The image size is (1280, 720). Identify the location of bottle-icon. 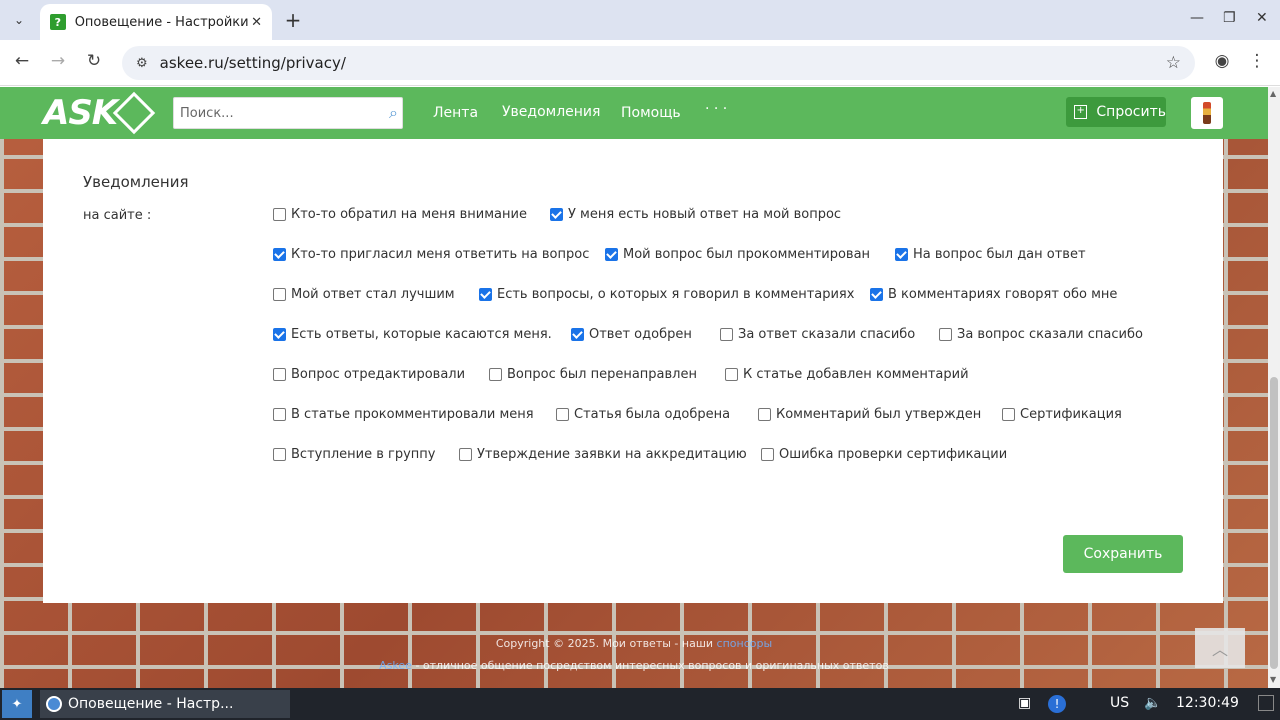
(1207, 113).